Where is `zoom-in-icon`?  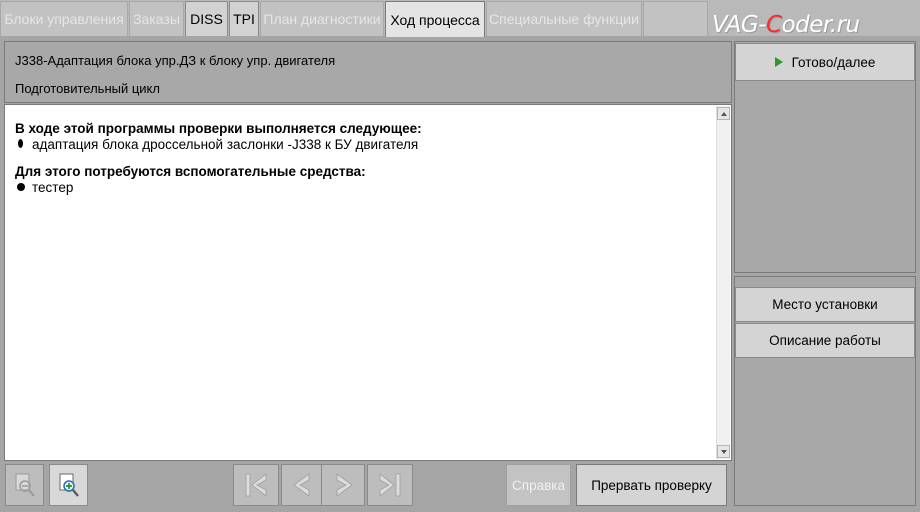
zoom-in-icon is located at coordinates (69, 485).